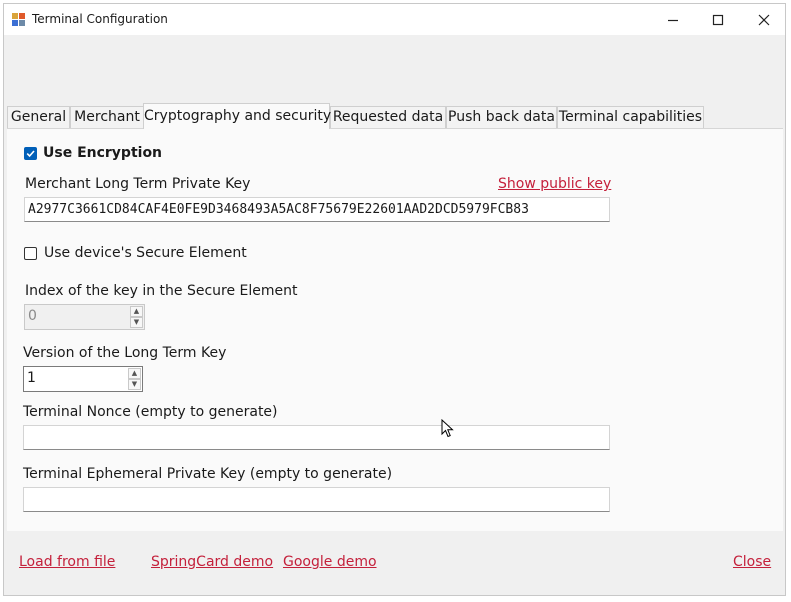 The height and width of the screenshot is (602, 791). What do you see at coordinates (31, 378) in the screenshot?
I see `key-version-value: 1` at bounding box center [31, 378].